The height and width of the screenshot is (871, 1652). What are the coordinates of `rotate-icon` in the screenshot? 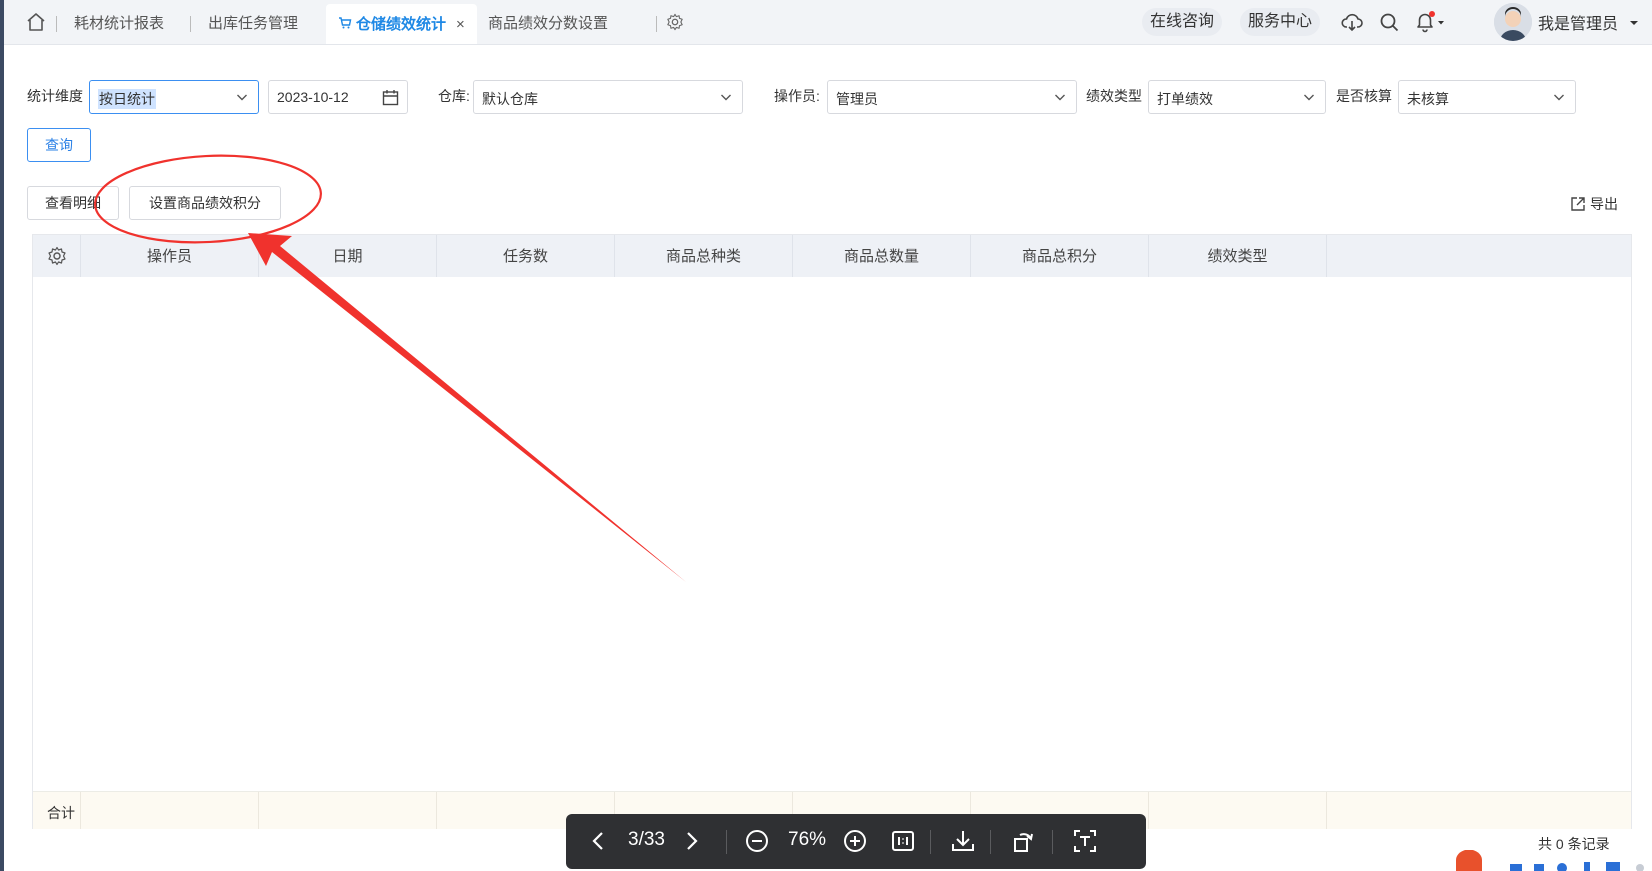 It's located at (1023, 841).